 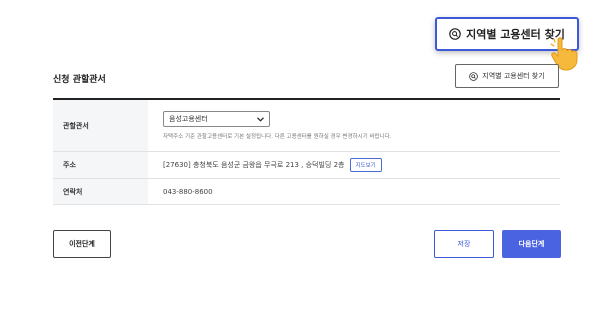 What do you see at coordinates (100, 191) in the screenshot?
I see `phone-label: 연락처` at bounding box center [100, 191].